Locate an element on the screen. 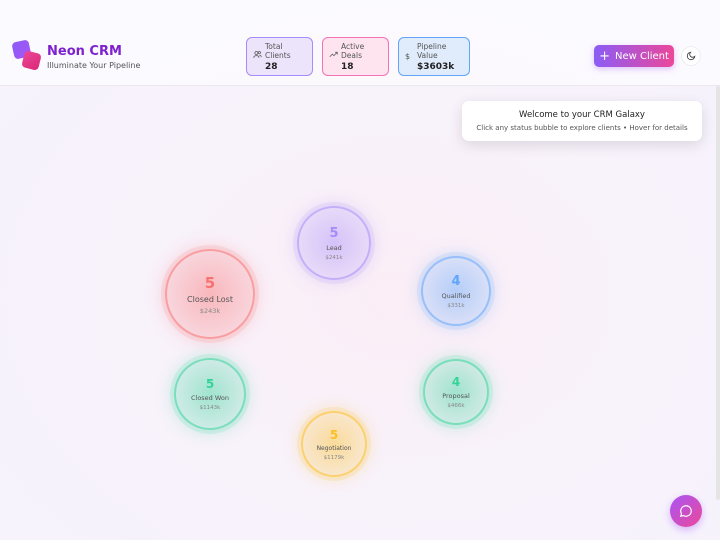 The image size is (720, 540). stat-label: Pipeline is located at coordinates (432, 46).